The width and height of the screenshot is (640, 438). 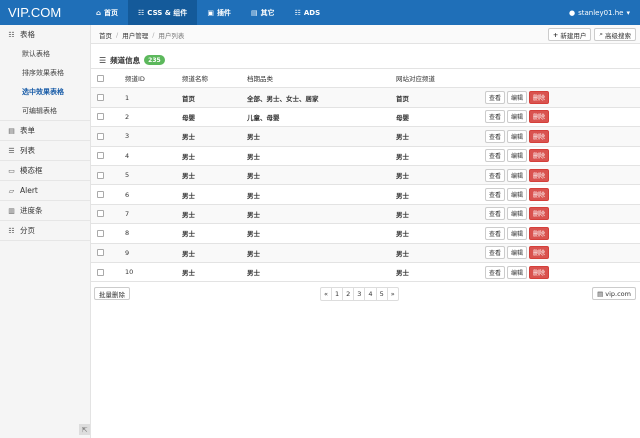 I want to click on table-row: 4 男士 男士 男士 查看 编辑 删除, so click(x=365, y=156).